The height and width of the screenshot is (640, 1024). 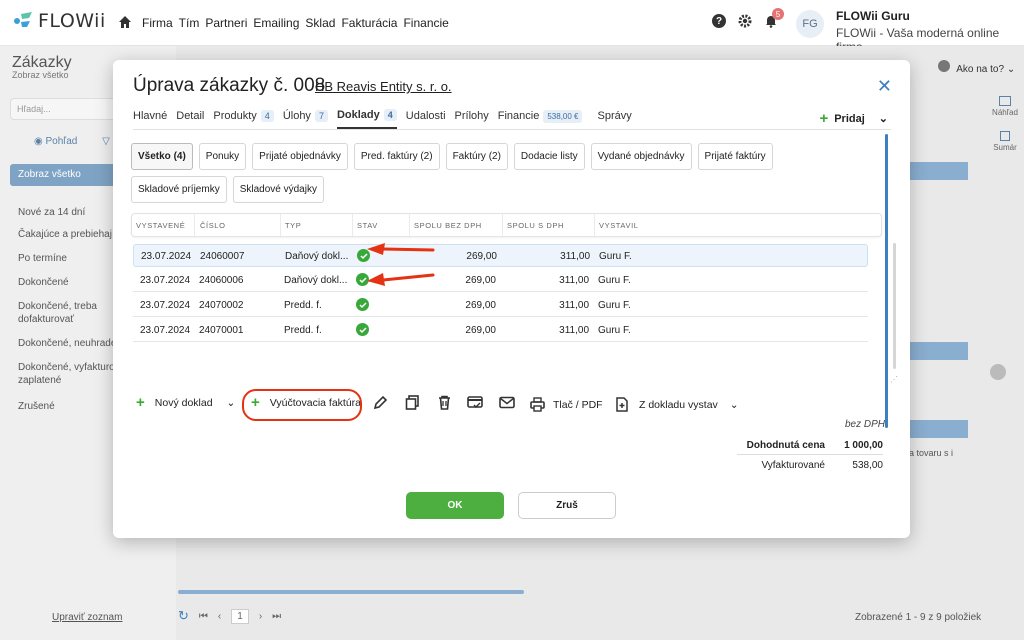 I want to click on print-pdf-label: Tlač / PDF, so click(x=578, y=404).